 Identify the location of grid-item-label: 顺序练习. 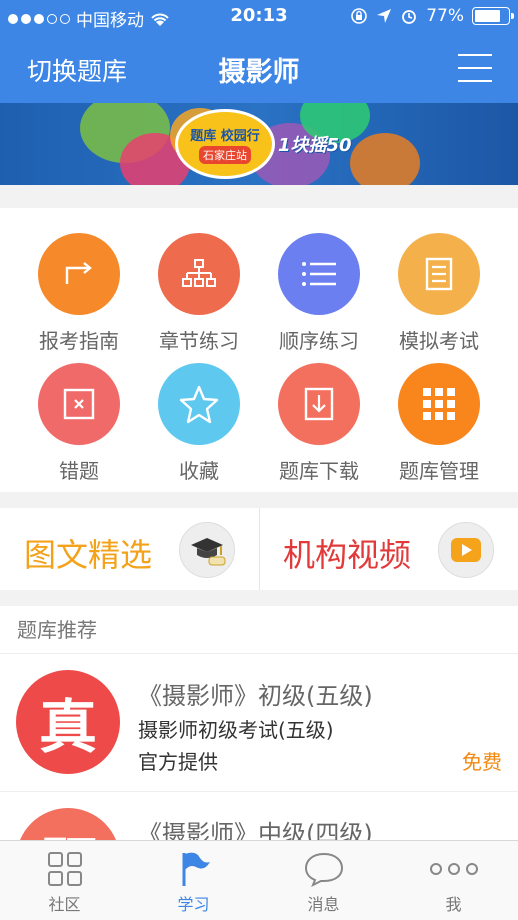
(319, 341).